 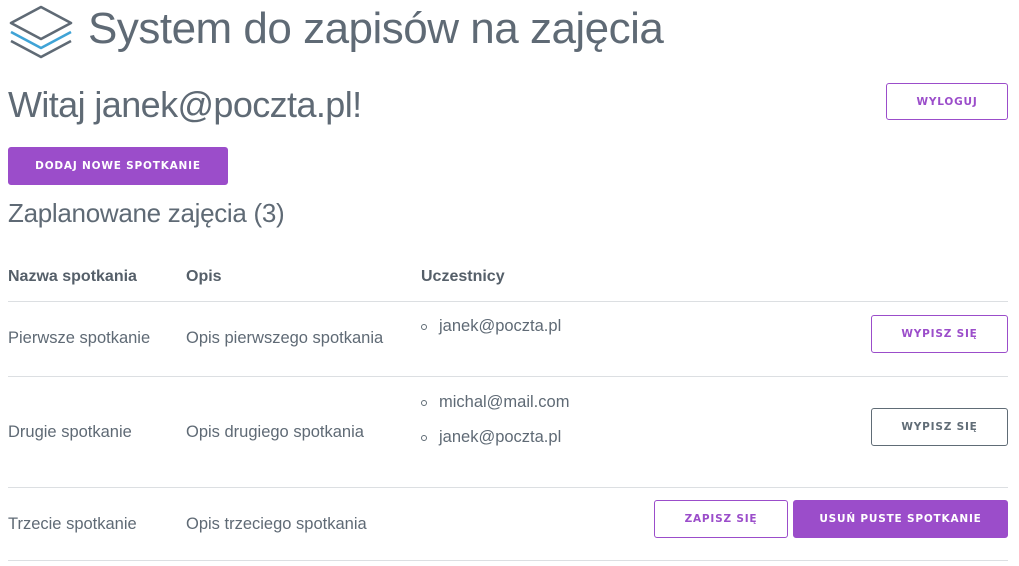 What do you see at coordinates (376, 28) in the screenshot?
I see `app-title: System do zapisów na zajęcia` at bounding box center [376, 28].